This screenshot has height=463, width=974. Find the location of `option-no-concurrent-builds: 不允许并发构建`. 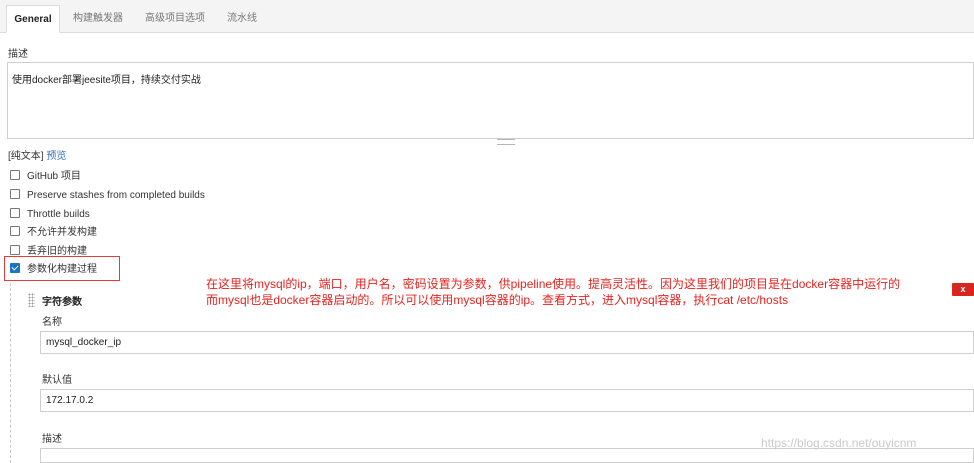

option-no-concurrent-builds: 不允许并发构建 is located at coordinates (53, 233).